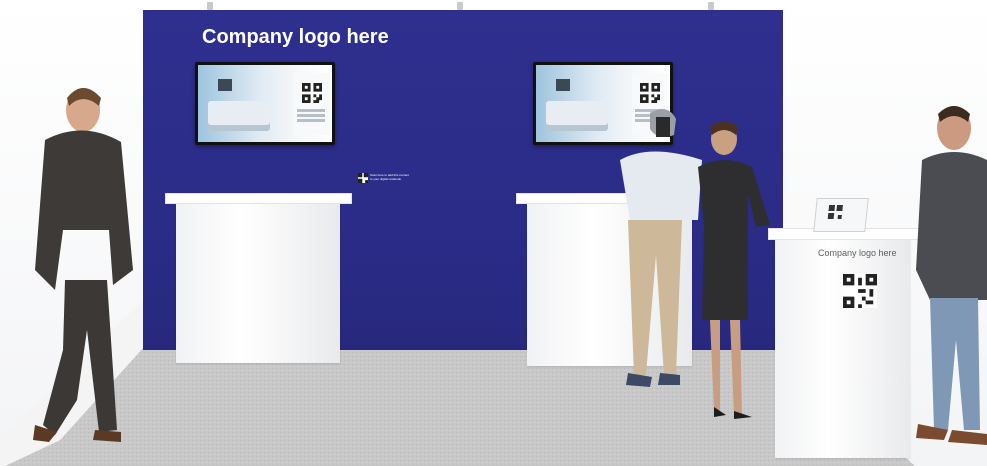  What do you see at coordinates (860, 291) in the screenshot?
I see `kiosk-qr-code-icon` at bounding box center [860, 291].